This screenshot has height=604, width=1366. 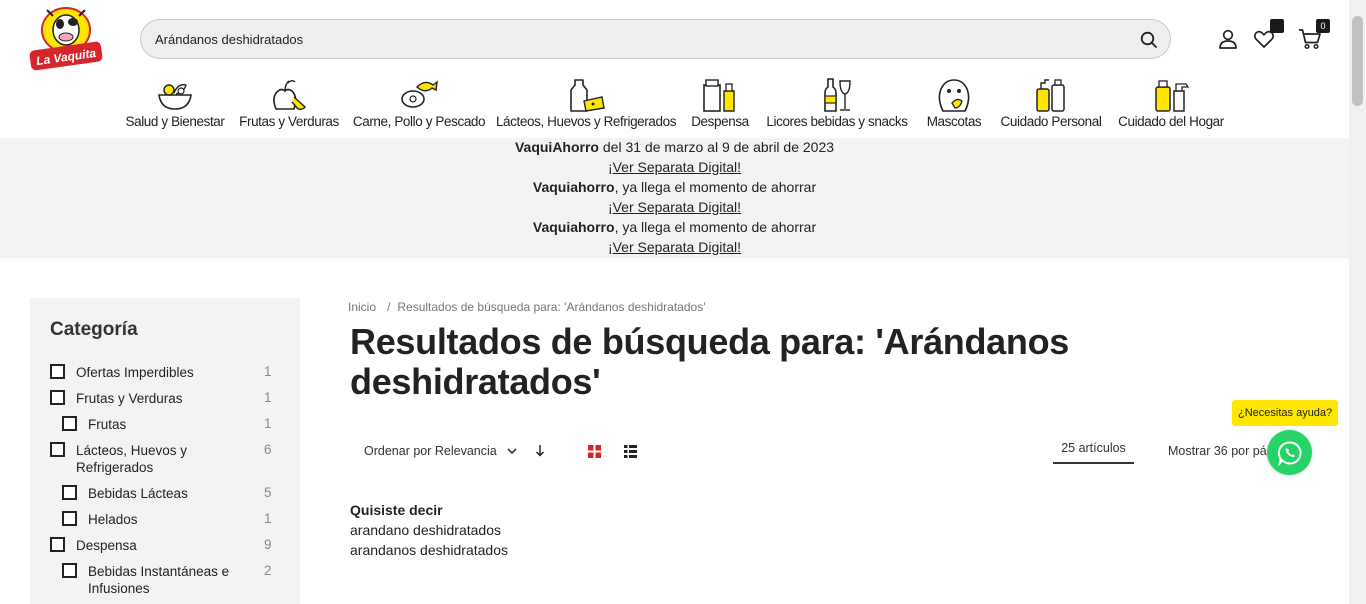 What do you see at coordinates (66, 39) in the screenshot?
I see `la-vaquita-logo: La Vaquita` at bounding box center [66, 39].